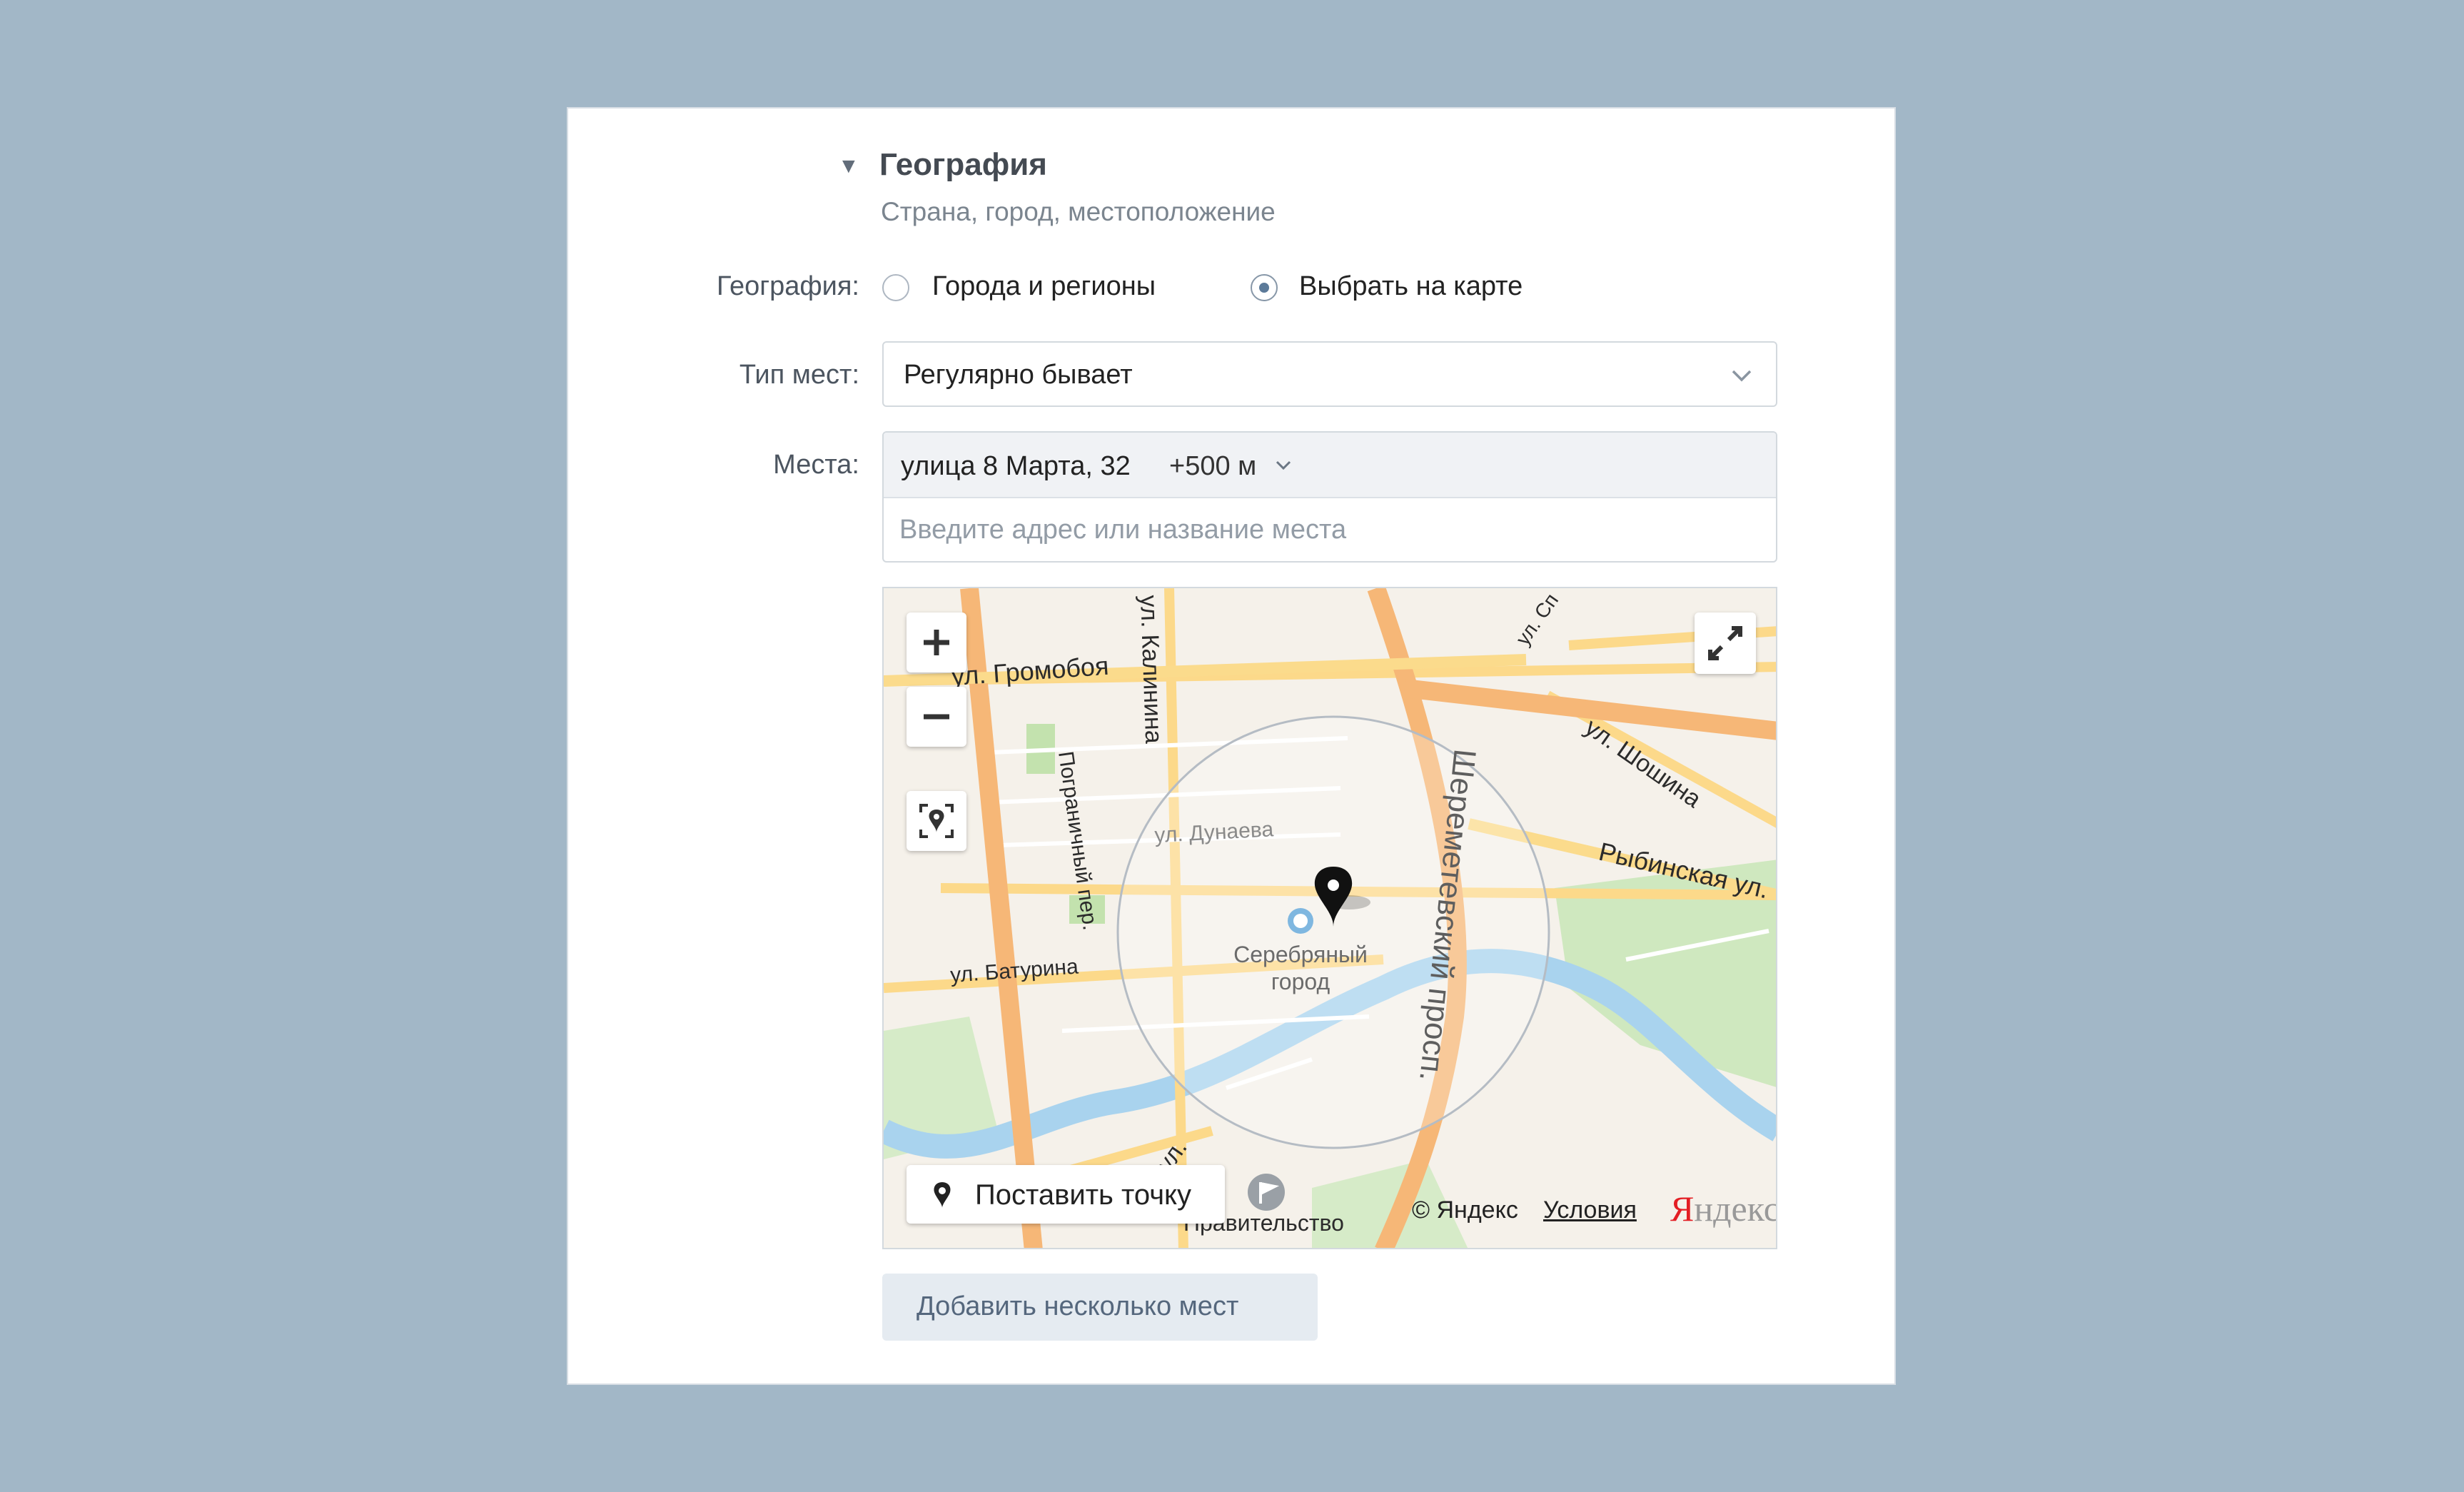  What do you see at coordinates (848, 166) in the screenshot?
I see `collapse-triangle-icon: ▼` at bounding box center [848, 166].